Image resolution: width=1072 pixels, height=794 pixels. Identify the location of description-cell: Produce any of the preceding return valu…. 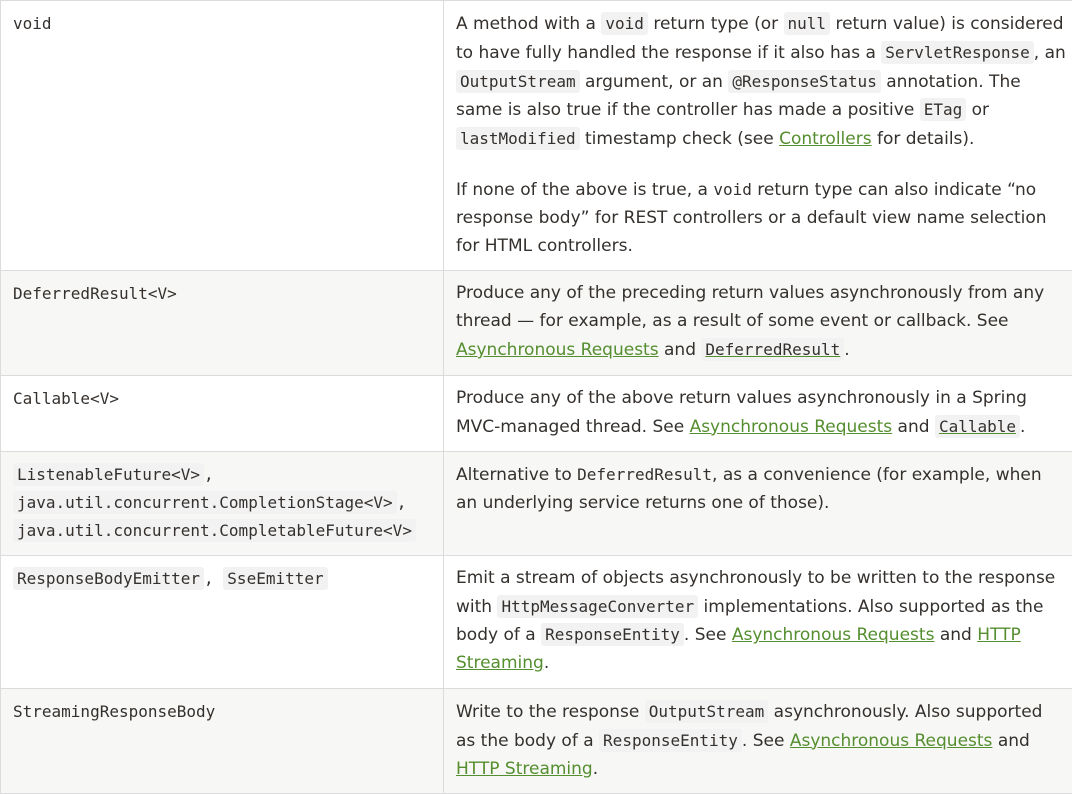
(758, 323).